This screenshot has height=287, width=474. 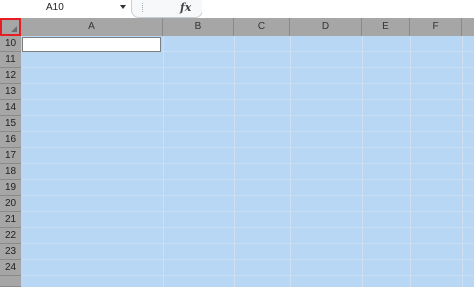 I want to click on select-all-triangle-icon, so click(x=14, y=29).